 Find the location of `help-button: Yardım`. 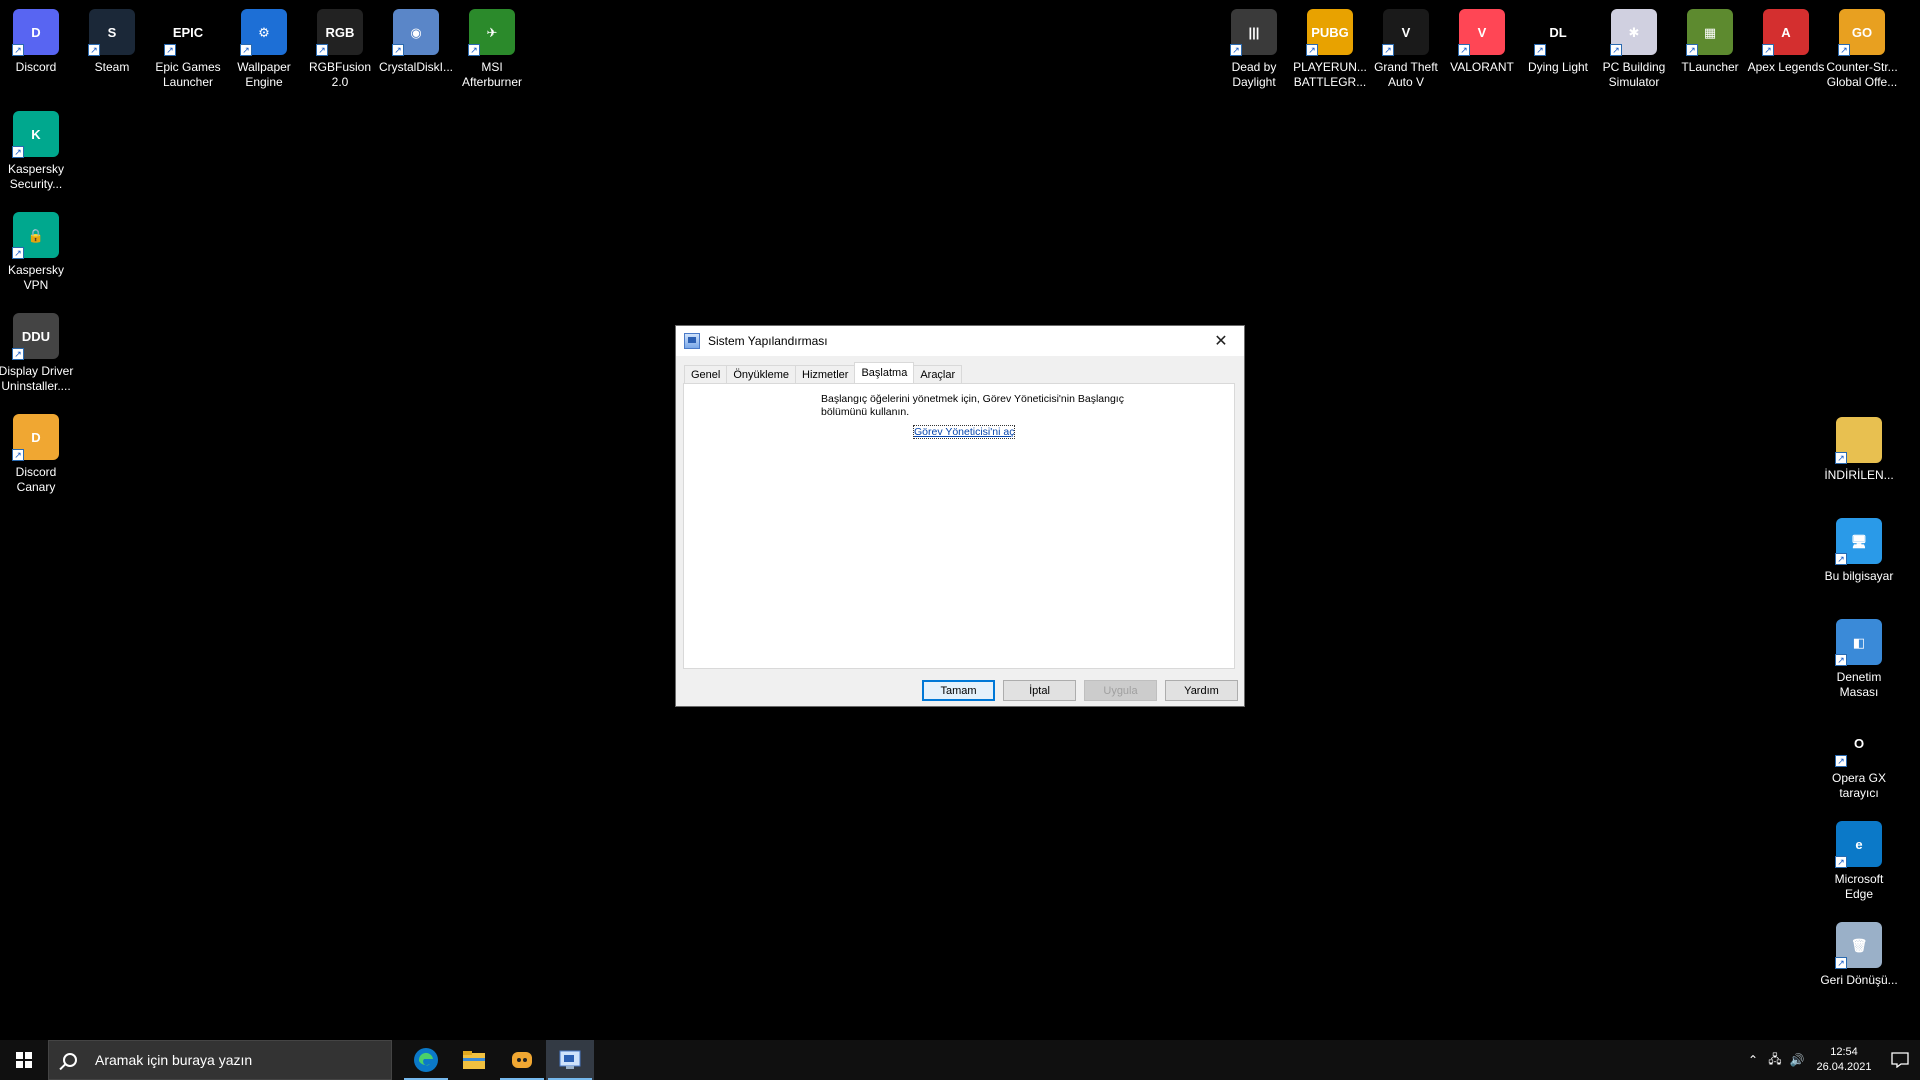

help-button: Yardım is located at coordinates (1201, 690).